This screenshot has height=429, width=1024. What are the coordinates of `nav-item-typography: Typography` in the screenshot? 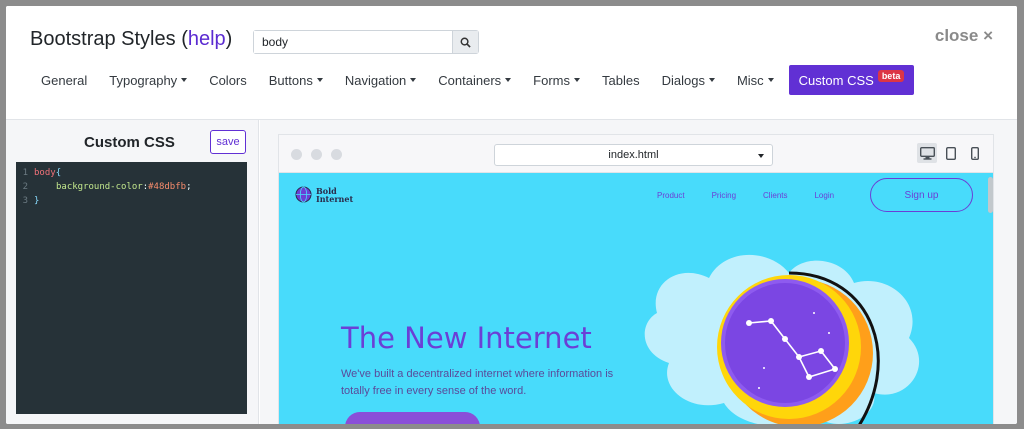 It's located at (148, 80).